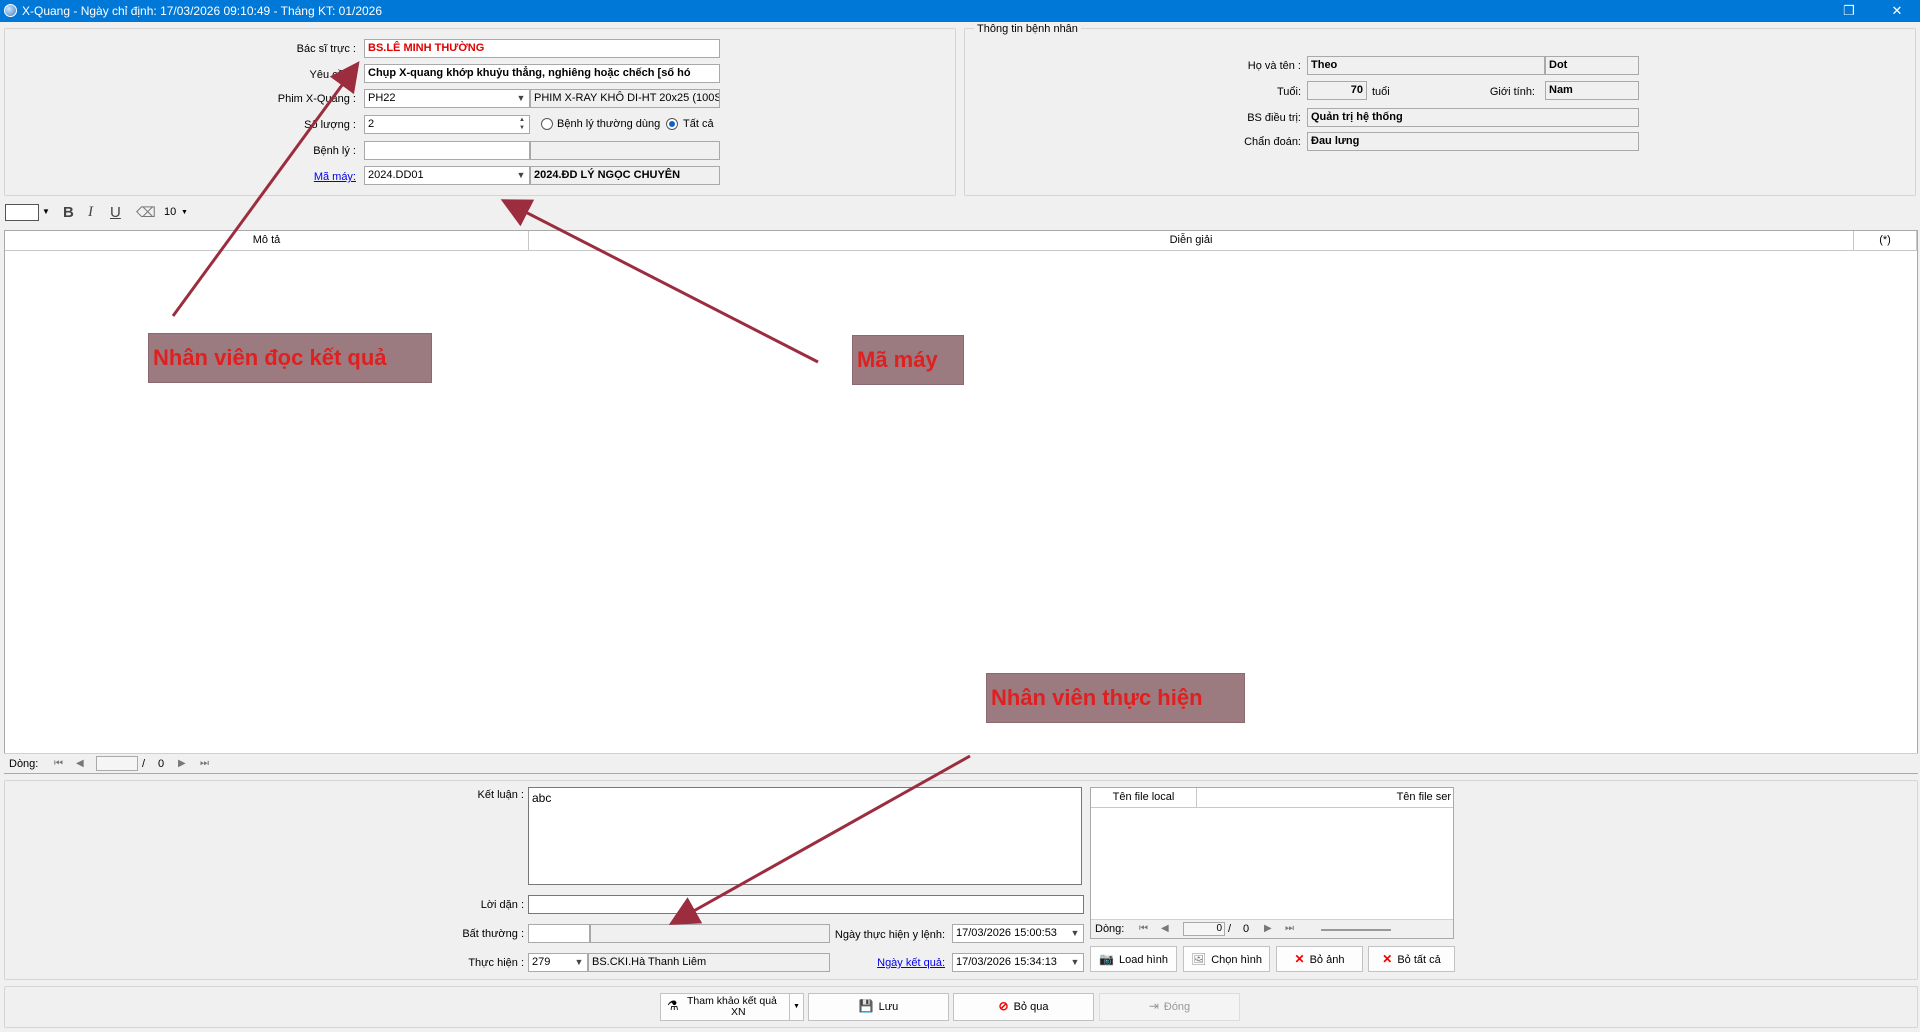 Image resolution: width=1920 pixels, height=1032 pixels. I want to click on col-header-dien-giai: Diễn giải, so click(1191, 241).